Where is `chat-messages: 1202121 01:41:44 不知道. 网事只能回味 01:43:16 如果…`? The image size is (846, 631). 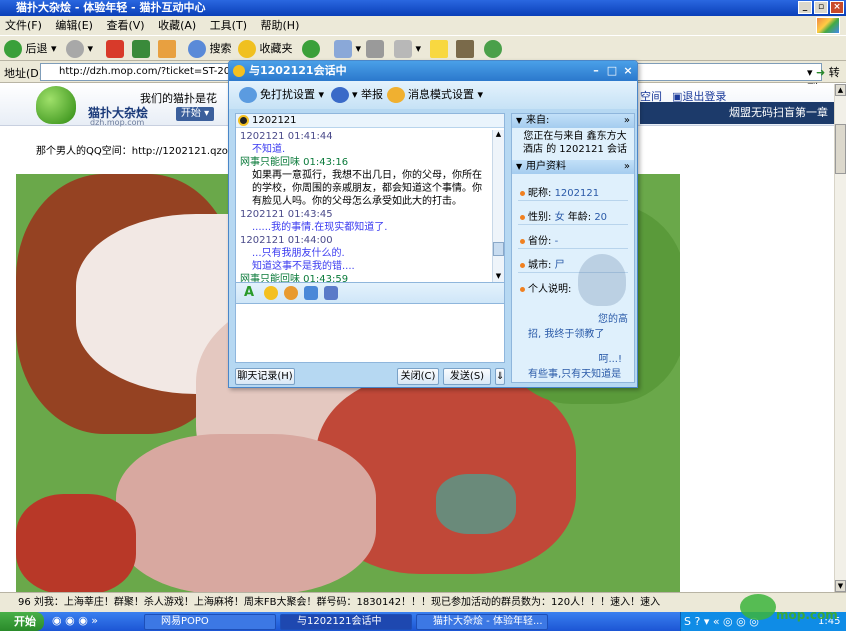
chat-messages: 1202121 01:41:44 不知道. 网事只能回味 01:43:16 如果… is located at coordinates (364, 206).